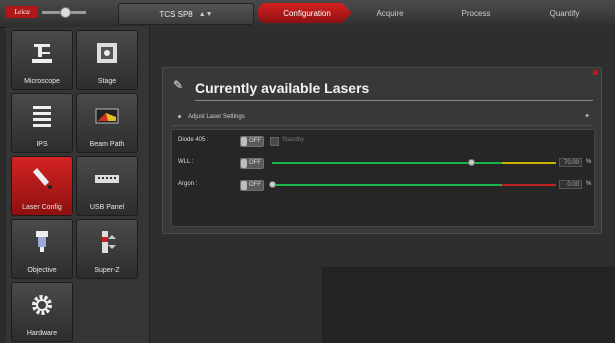 This screenshot has width=615, height=343. What do you see at coordinates (176, 14) in the screenshot?
I see `system-name: TCS SP8` at bounding box center [176, 14].